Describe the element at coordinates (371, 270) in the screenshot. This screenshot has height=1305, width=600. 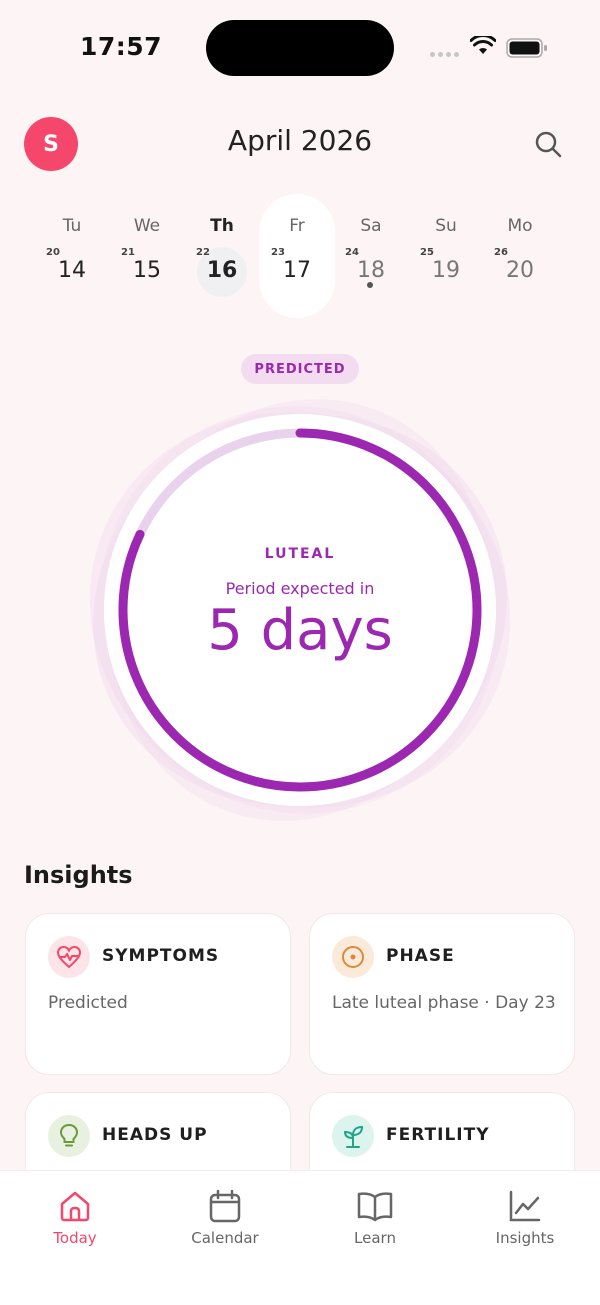
I see `day-number: 18` at that location.